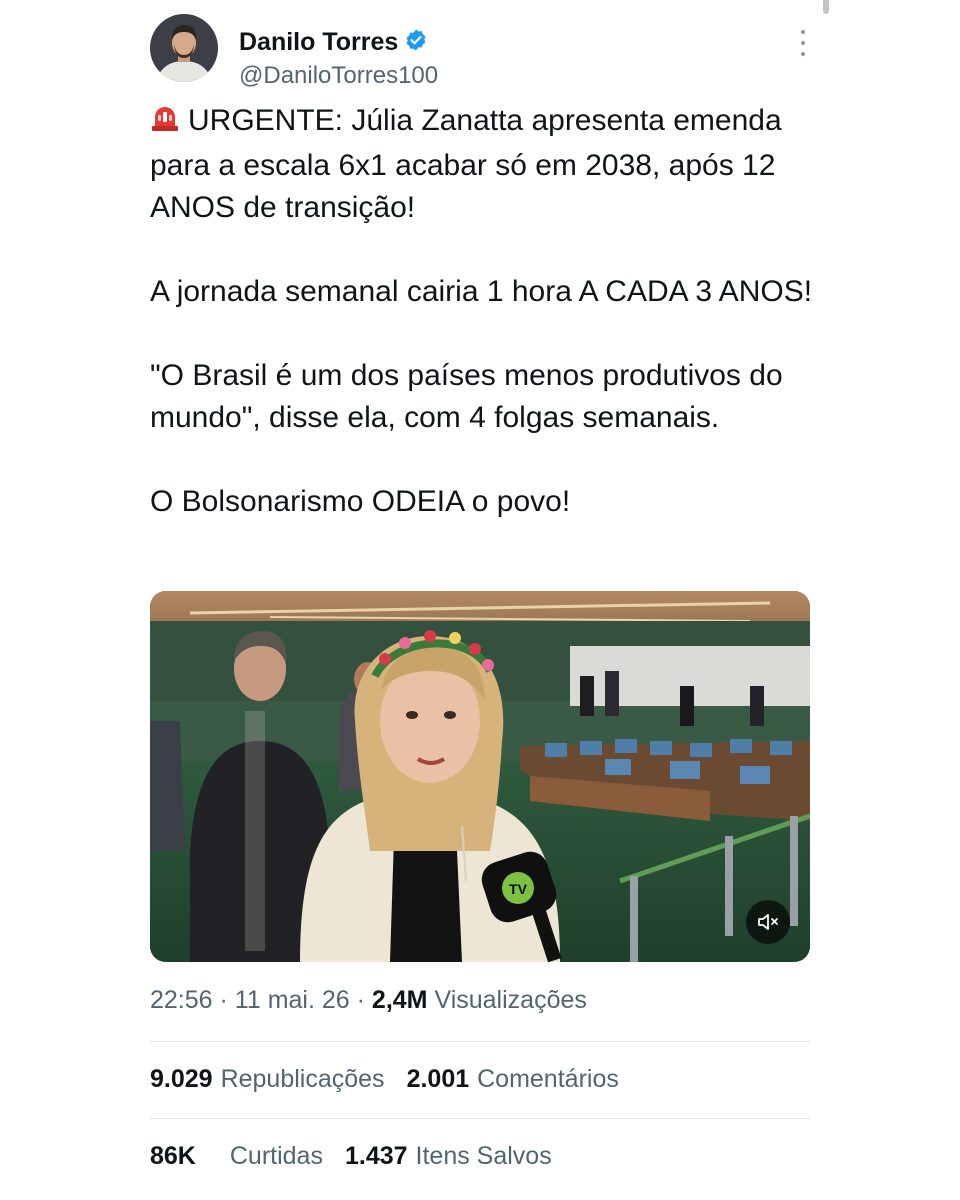 The width and height of the screenshot is (960, 1200). I want to click on reposts-label: Republicações, so click(302, 1079).